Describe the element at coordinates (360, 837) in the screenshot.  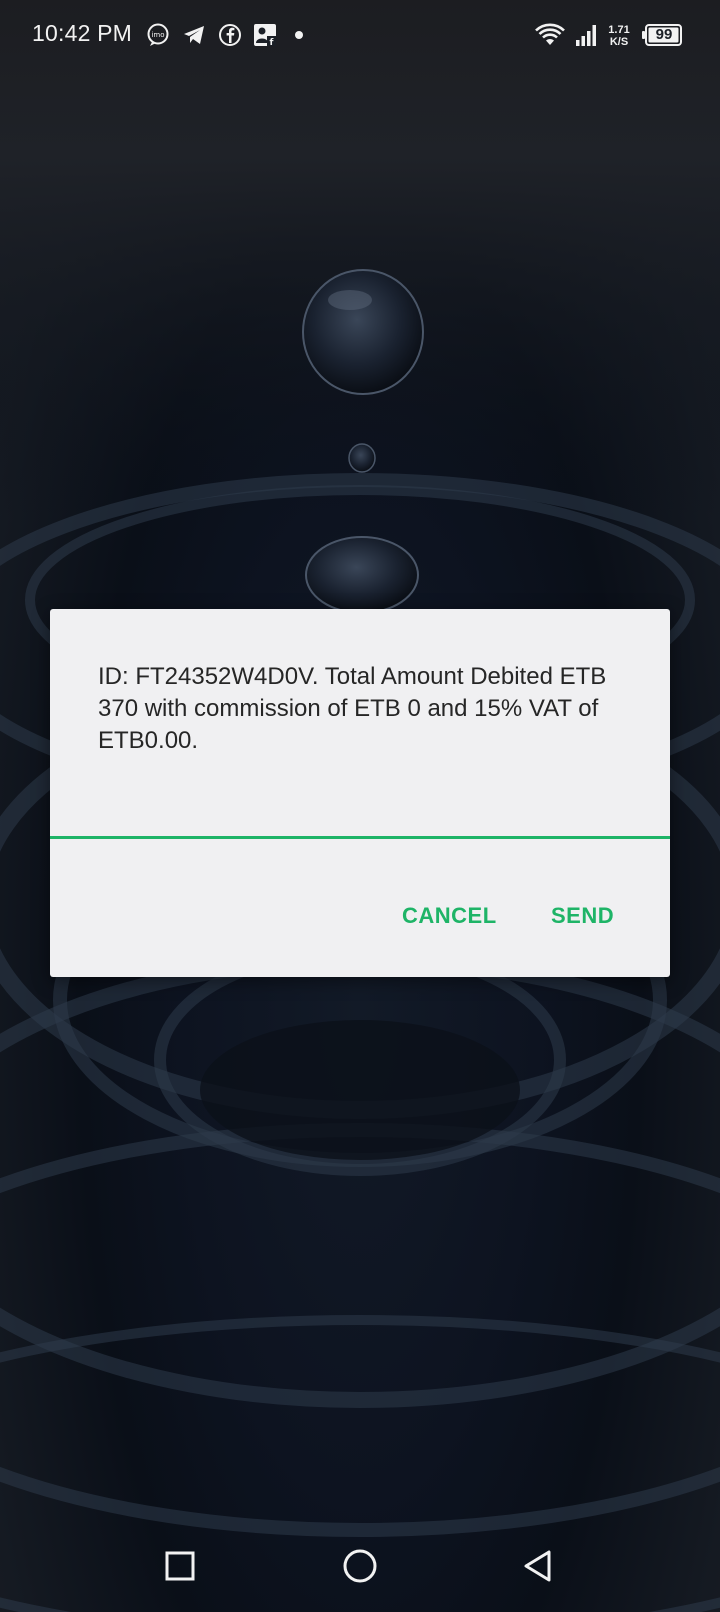
I see `input-underline` at that location.